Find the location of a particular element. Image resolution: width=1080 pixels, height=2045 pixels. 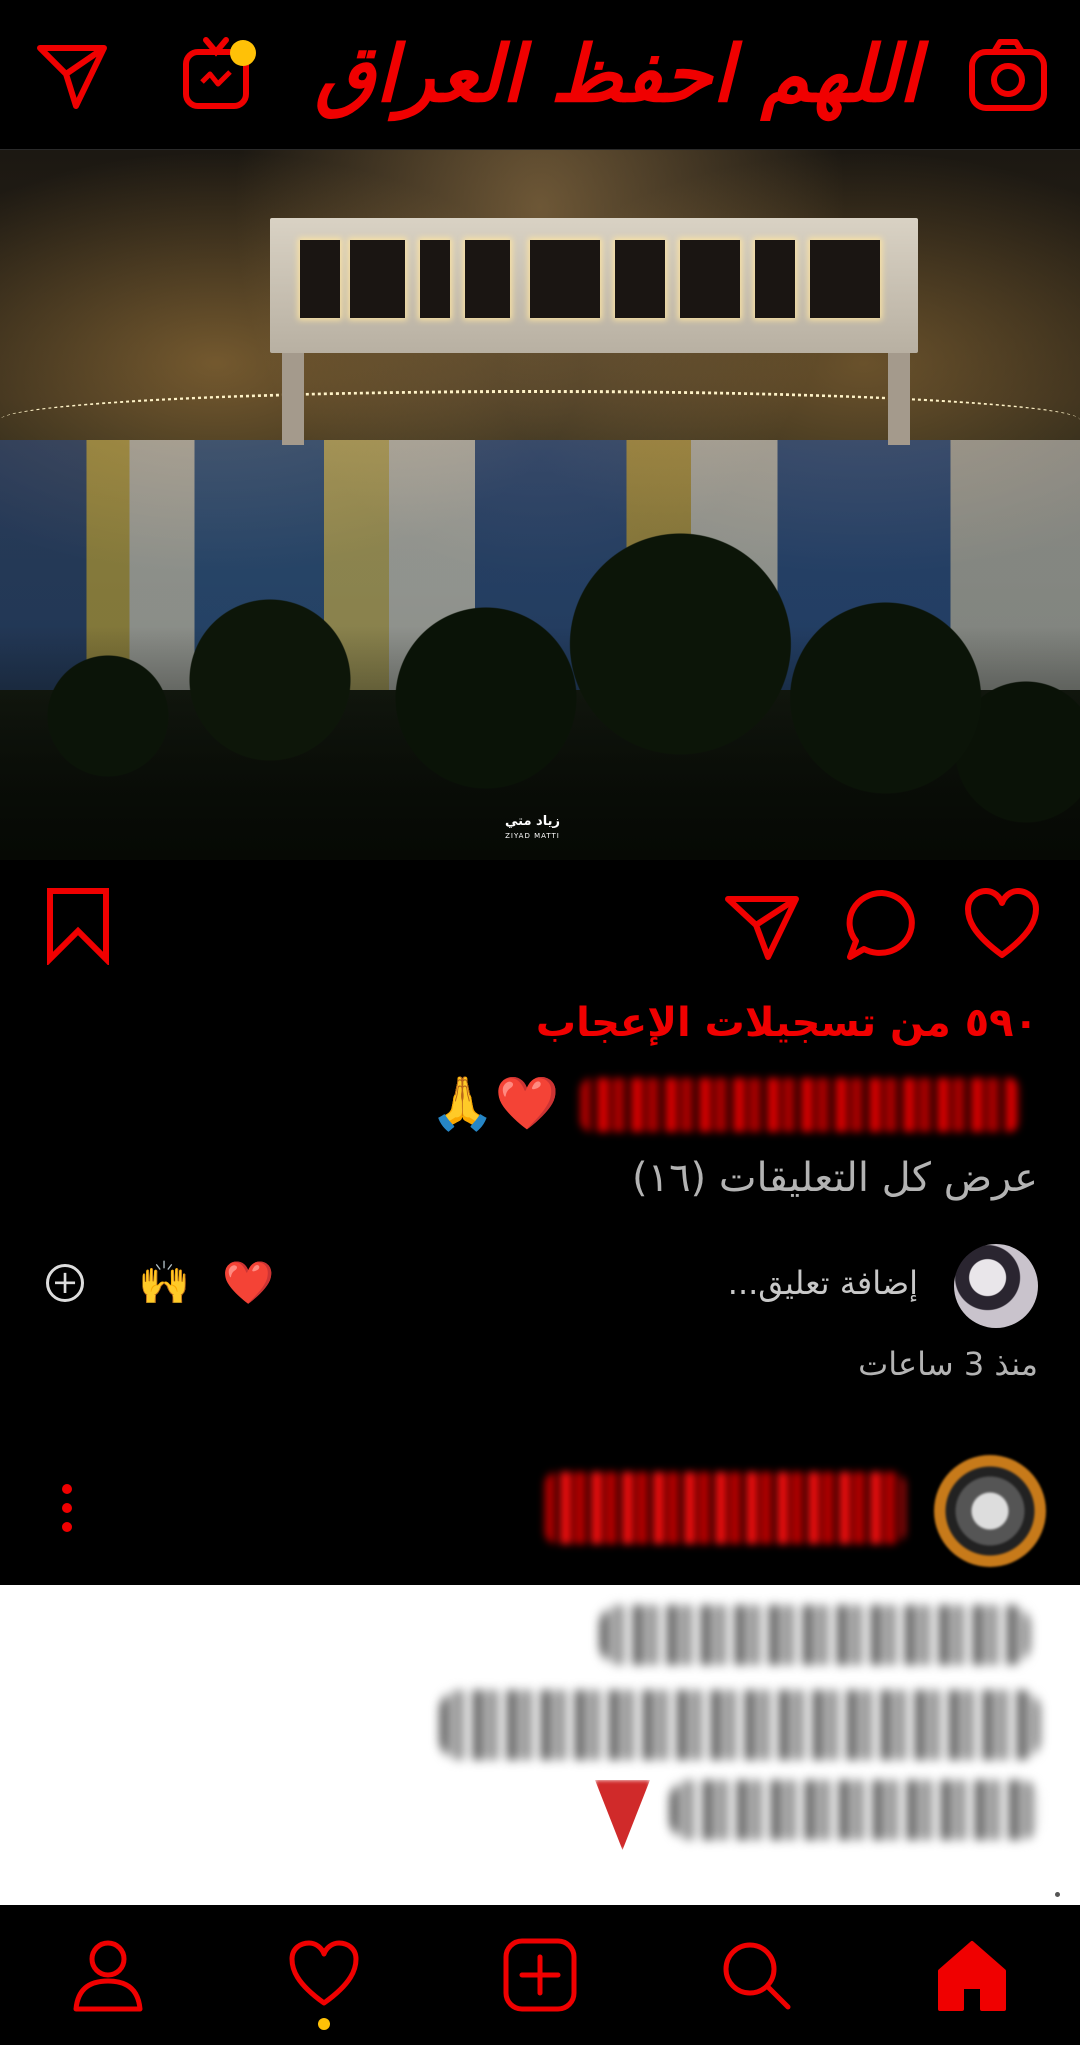

home-icon is located at coordinates (972, 1975).